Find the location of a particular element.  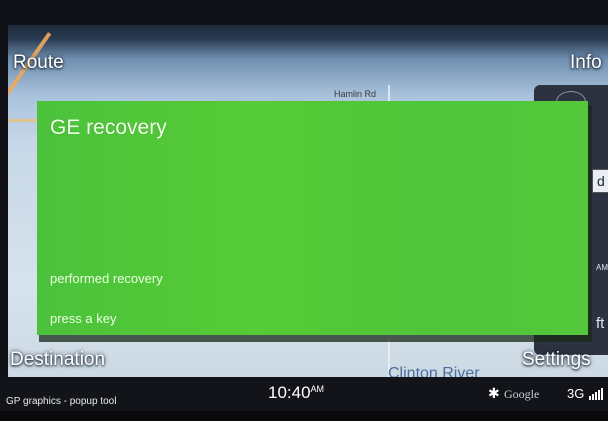

destination-button: Destination is located at coordinates (57, 360).